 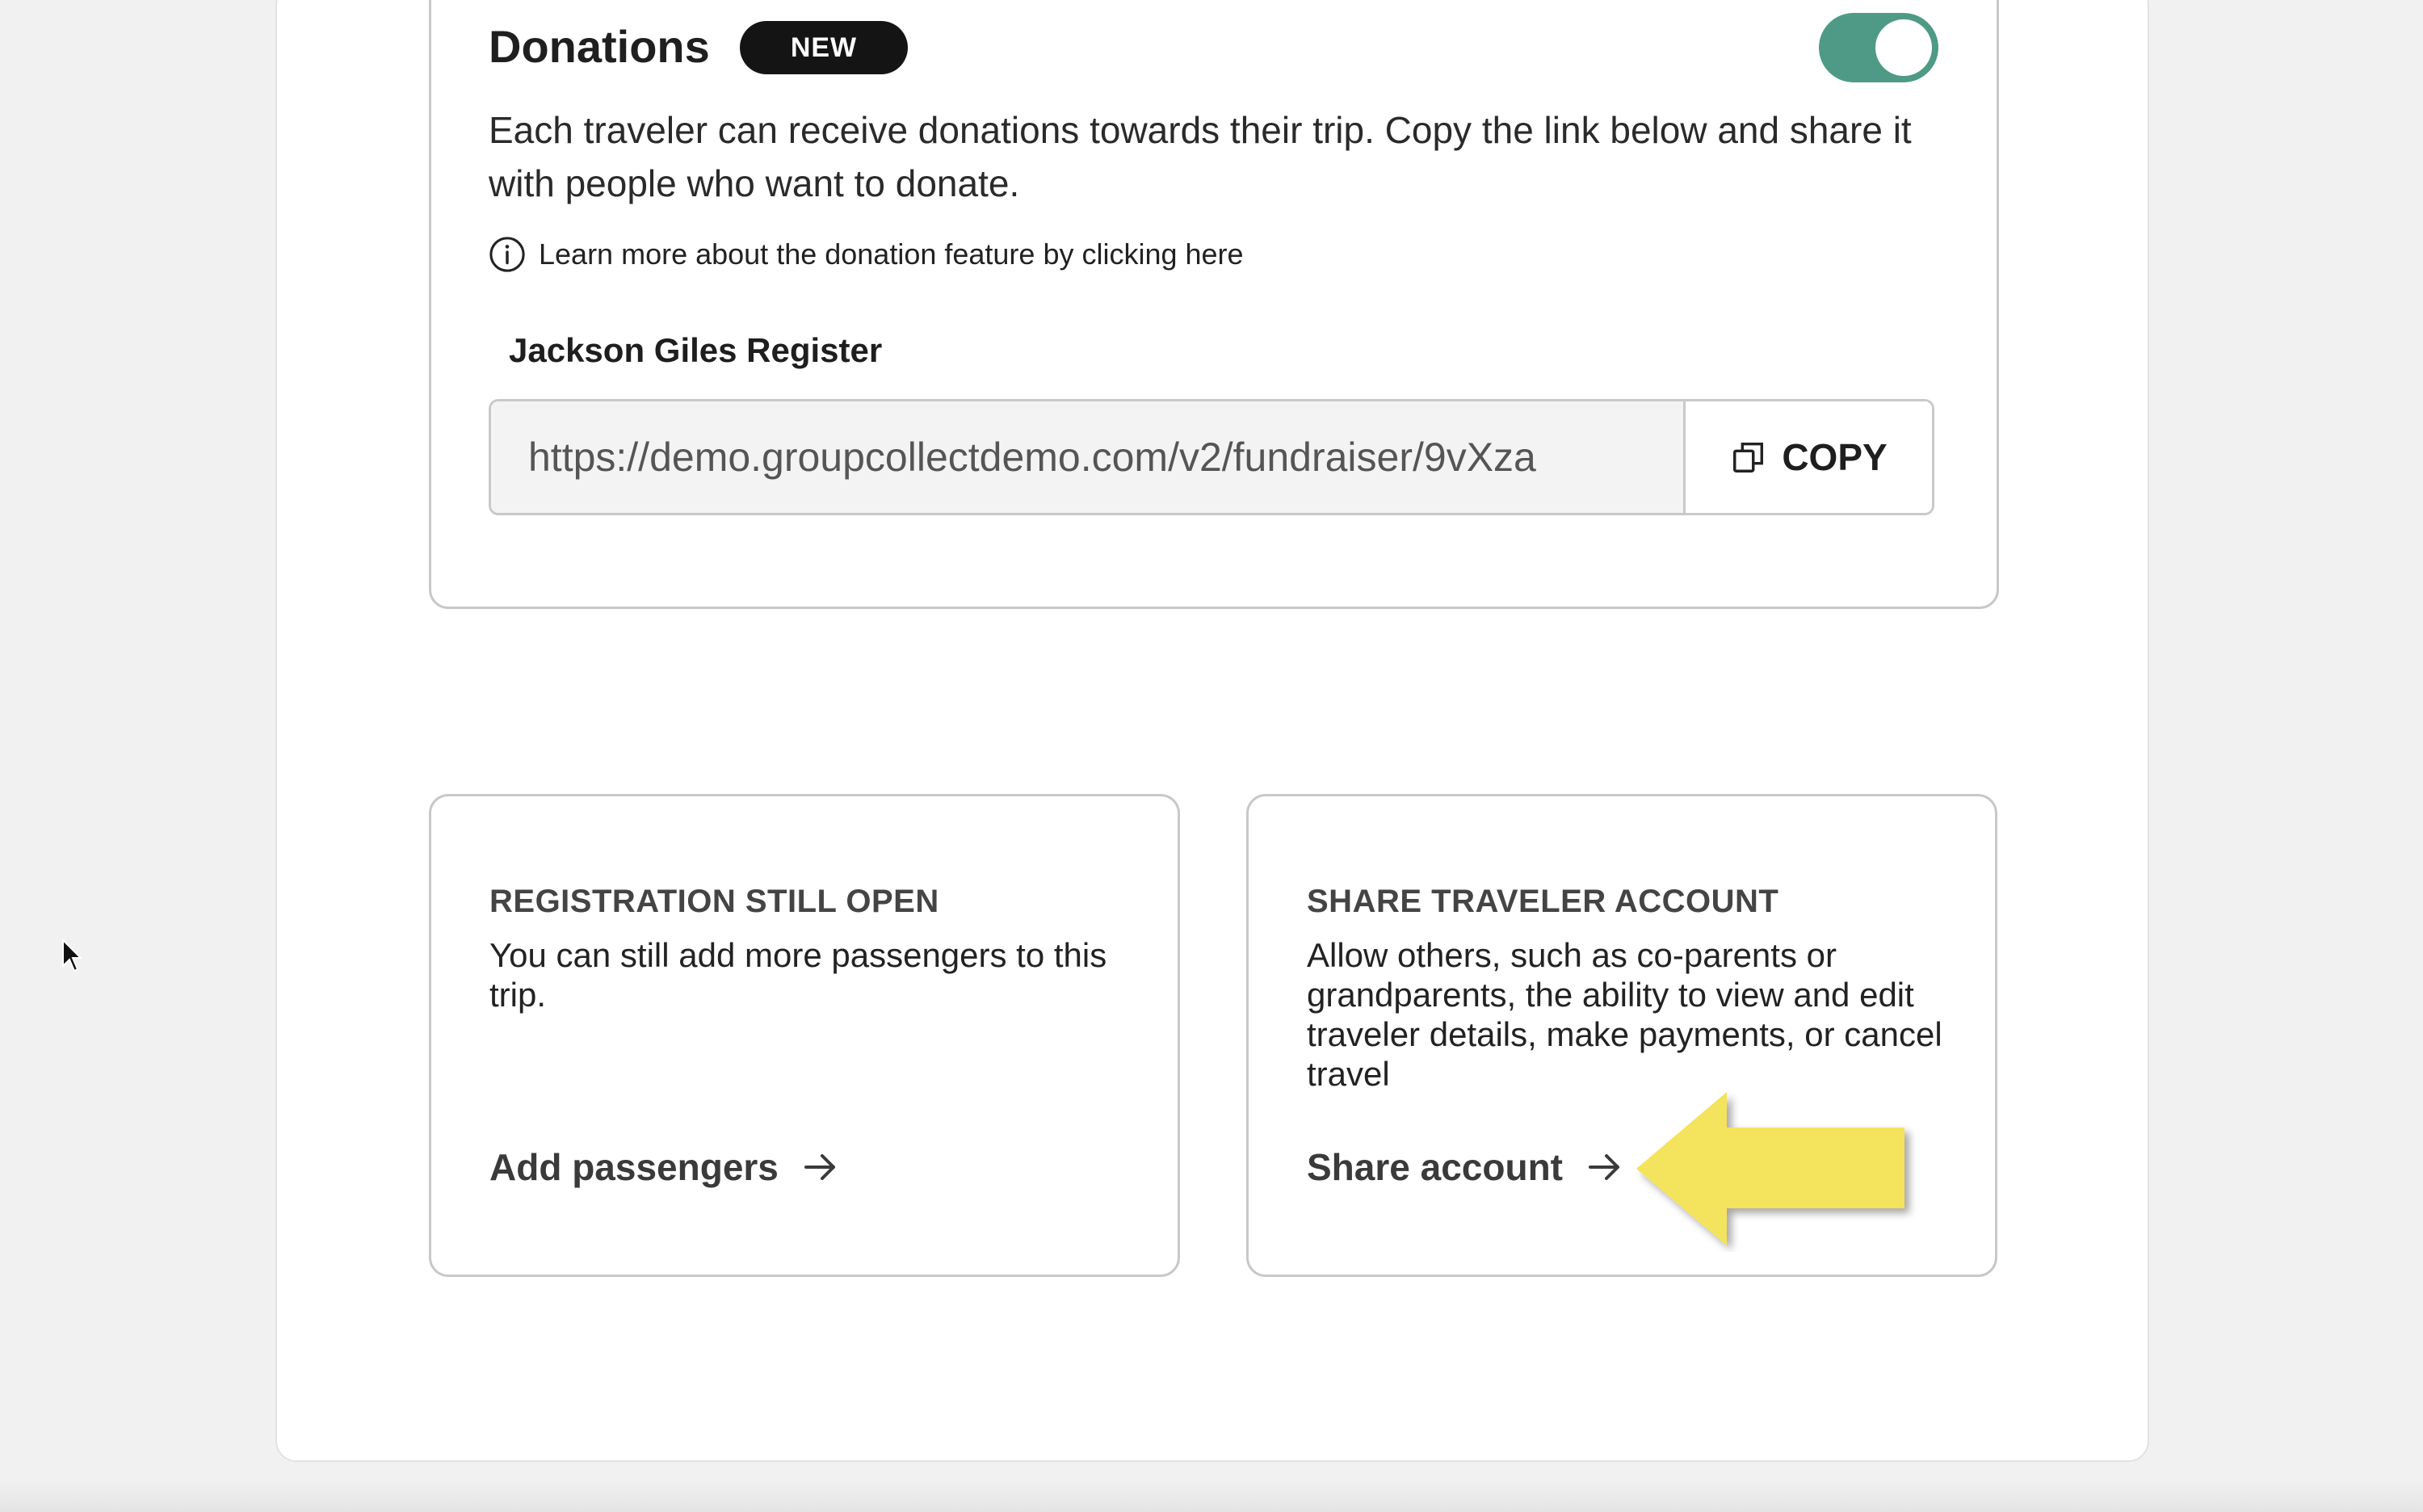 What do you see at coordinates (1770, 1168) in the screenshot?
I see `callout-arrow-icon` at bounding box center [1770, 1168].